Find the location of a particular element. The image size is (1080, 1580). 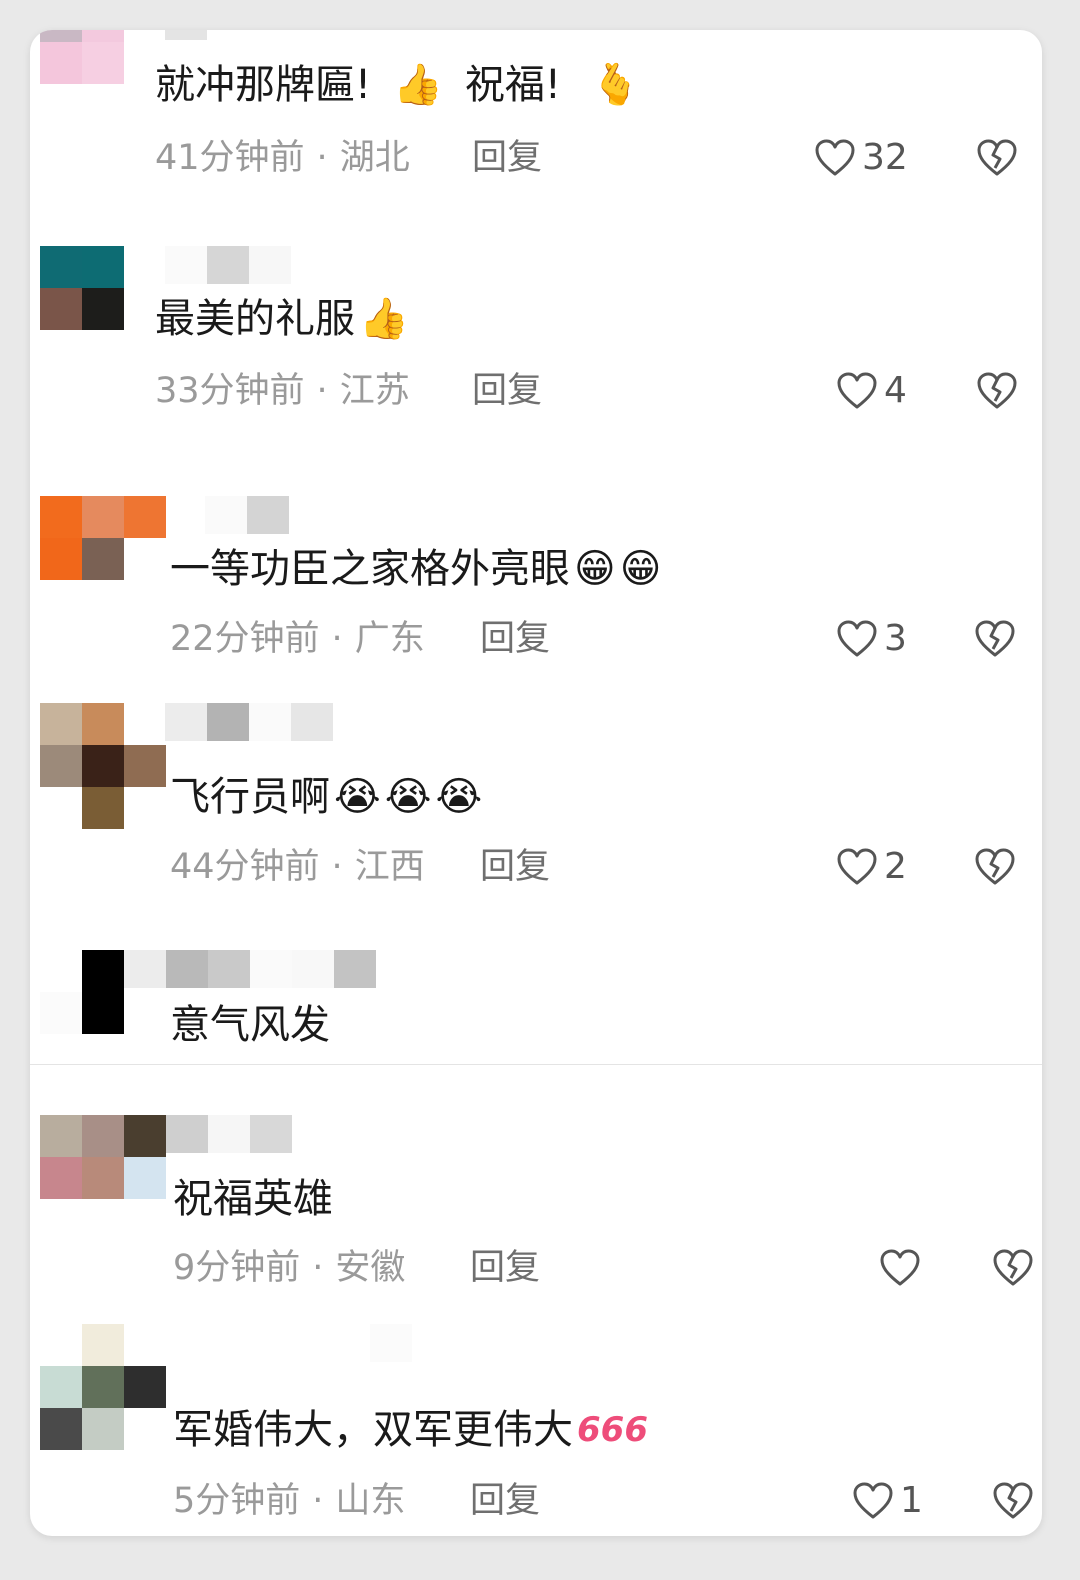

comment-meta: 22分钟前 · 广东 is located at coordinates (297, 639).